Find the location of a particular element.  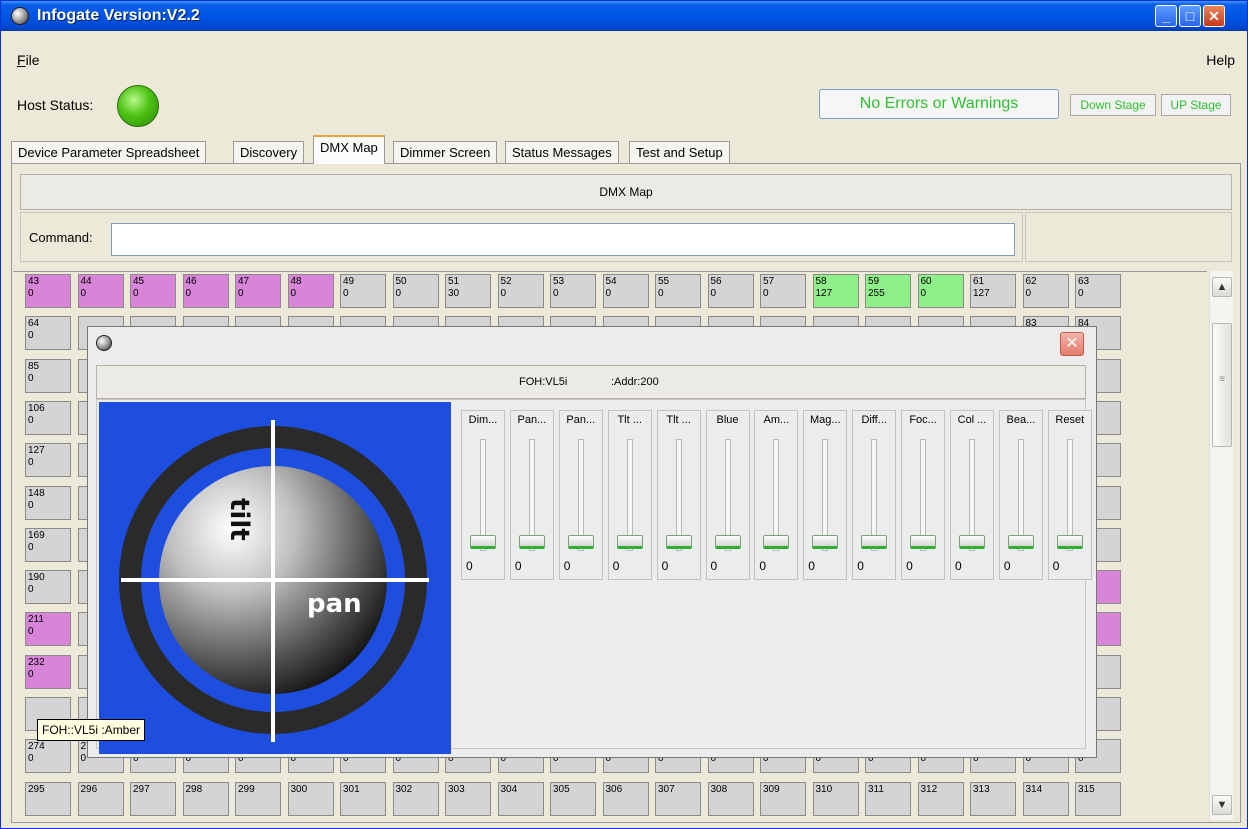

maximize-button: □ is located at coordinates (1190, 16).